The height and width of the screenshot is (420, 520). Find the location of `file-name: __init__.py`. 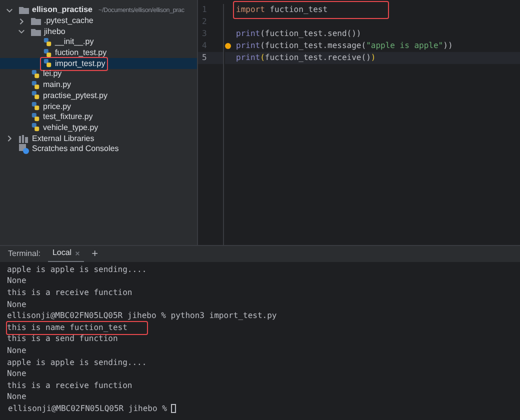

file-name: __init__.py is located at coordinates (74, 42).